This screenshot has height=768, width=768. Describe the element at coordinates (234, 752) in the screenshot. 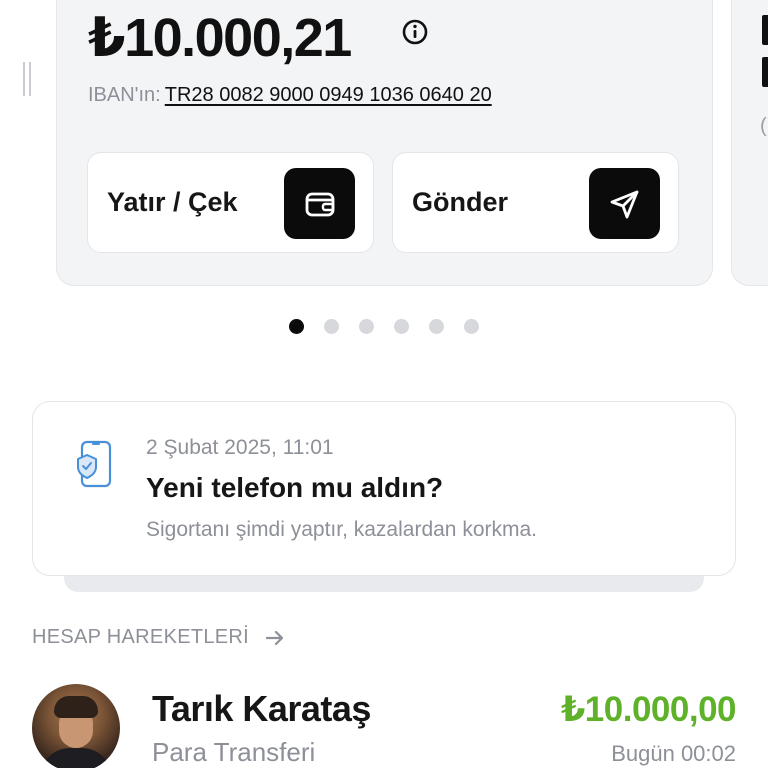

I see `transaction-type: Para Transferi` at that location.